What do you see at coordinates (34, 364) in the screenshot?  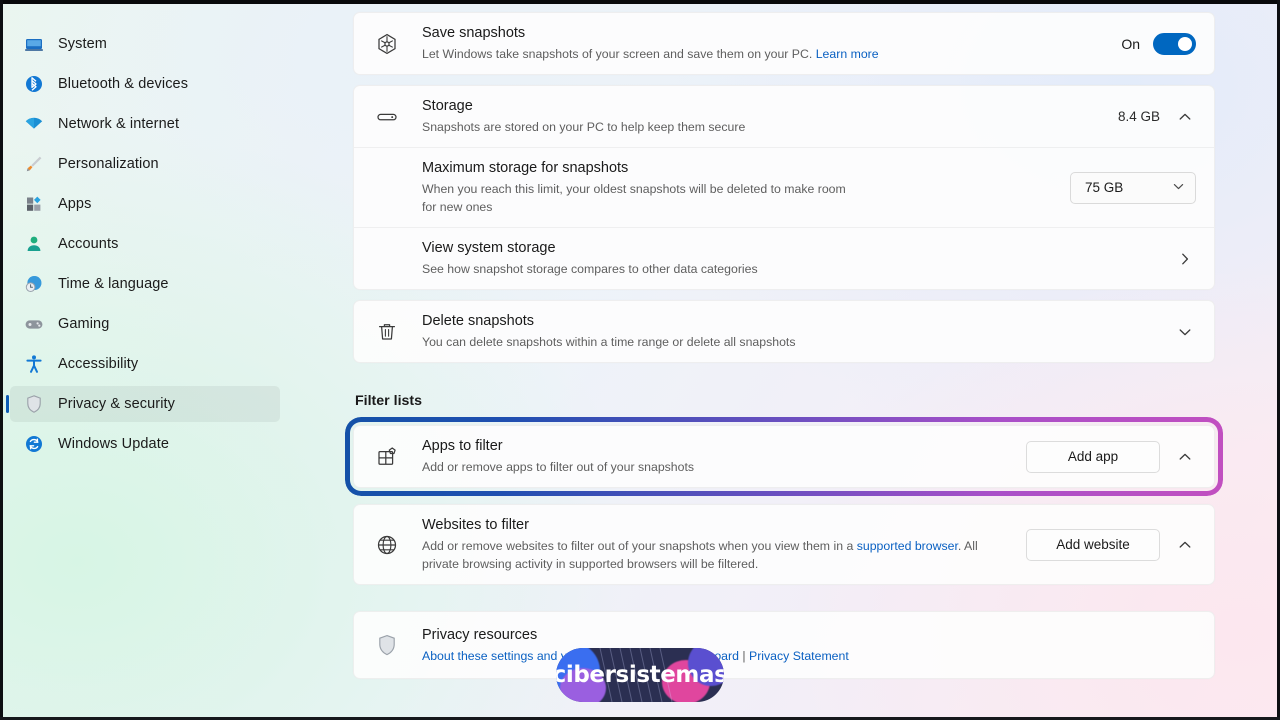 I see `accessibility-icon` at bounding box center [34, 364].